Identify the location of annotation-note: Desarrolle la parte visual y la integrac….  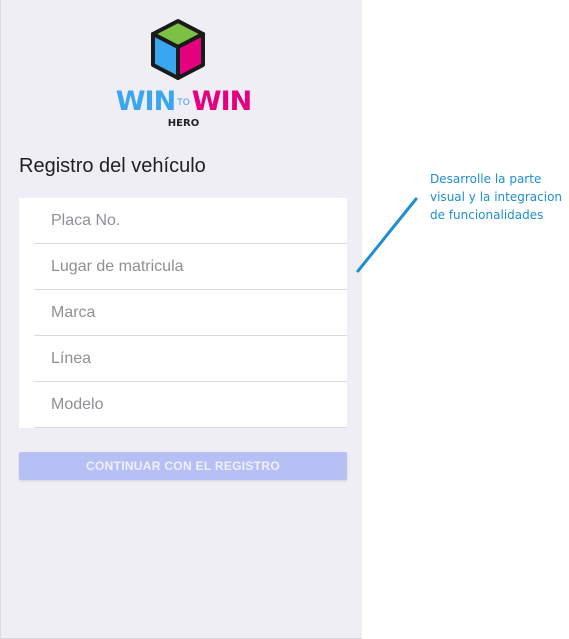
(496, 197).